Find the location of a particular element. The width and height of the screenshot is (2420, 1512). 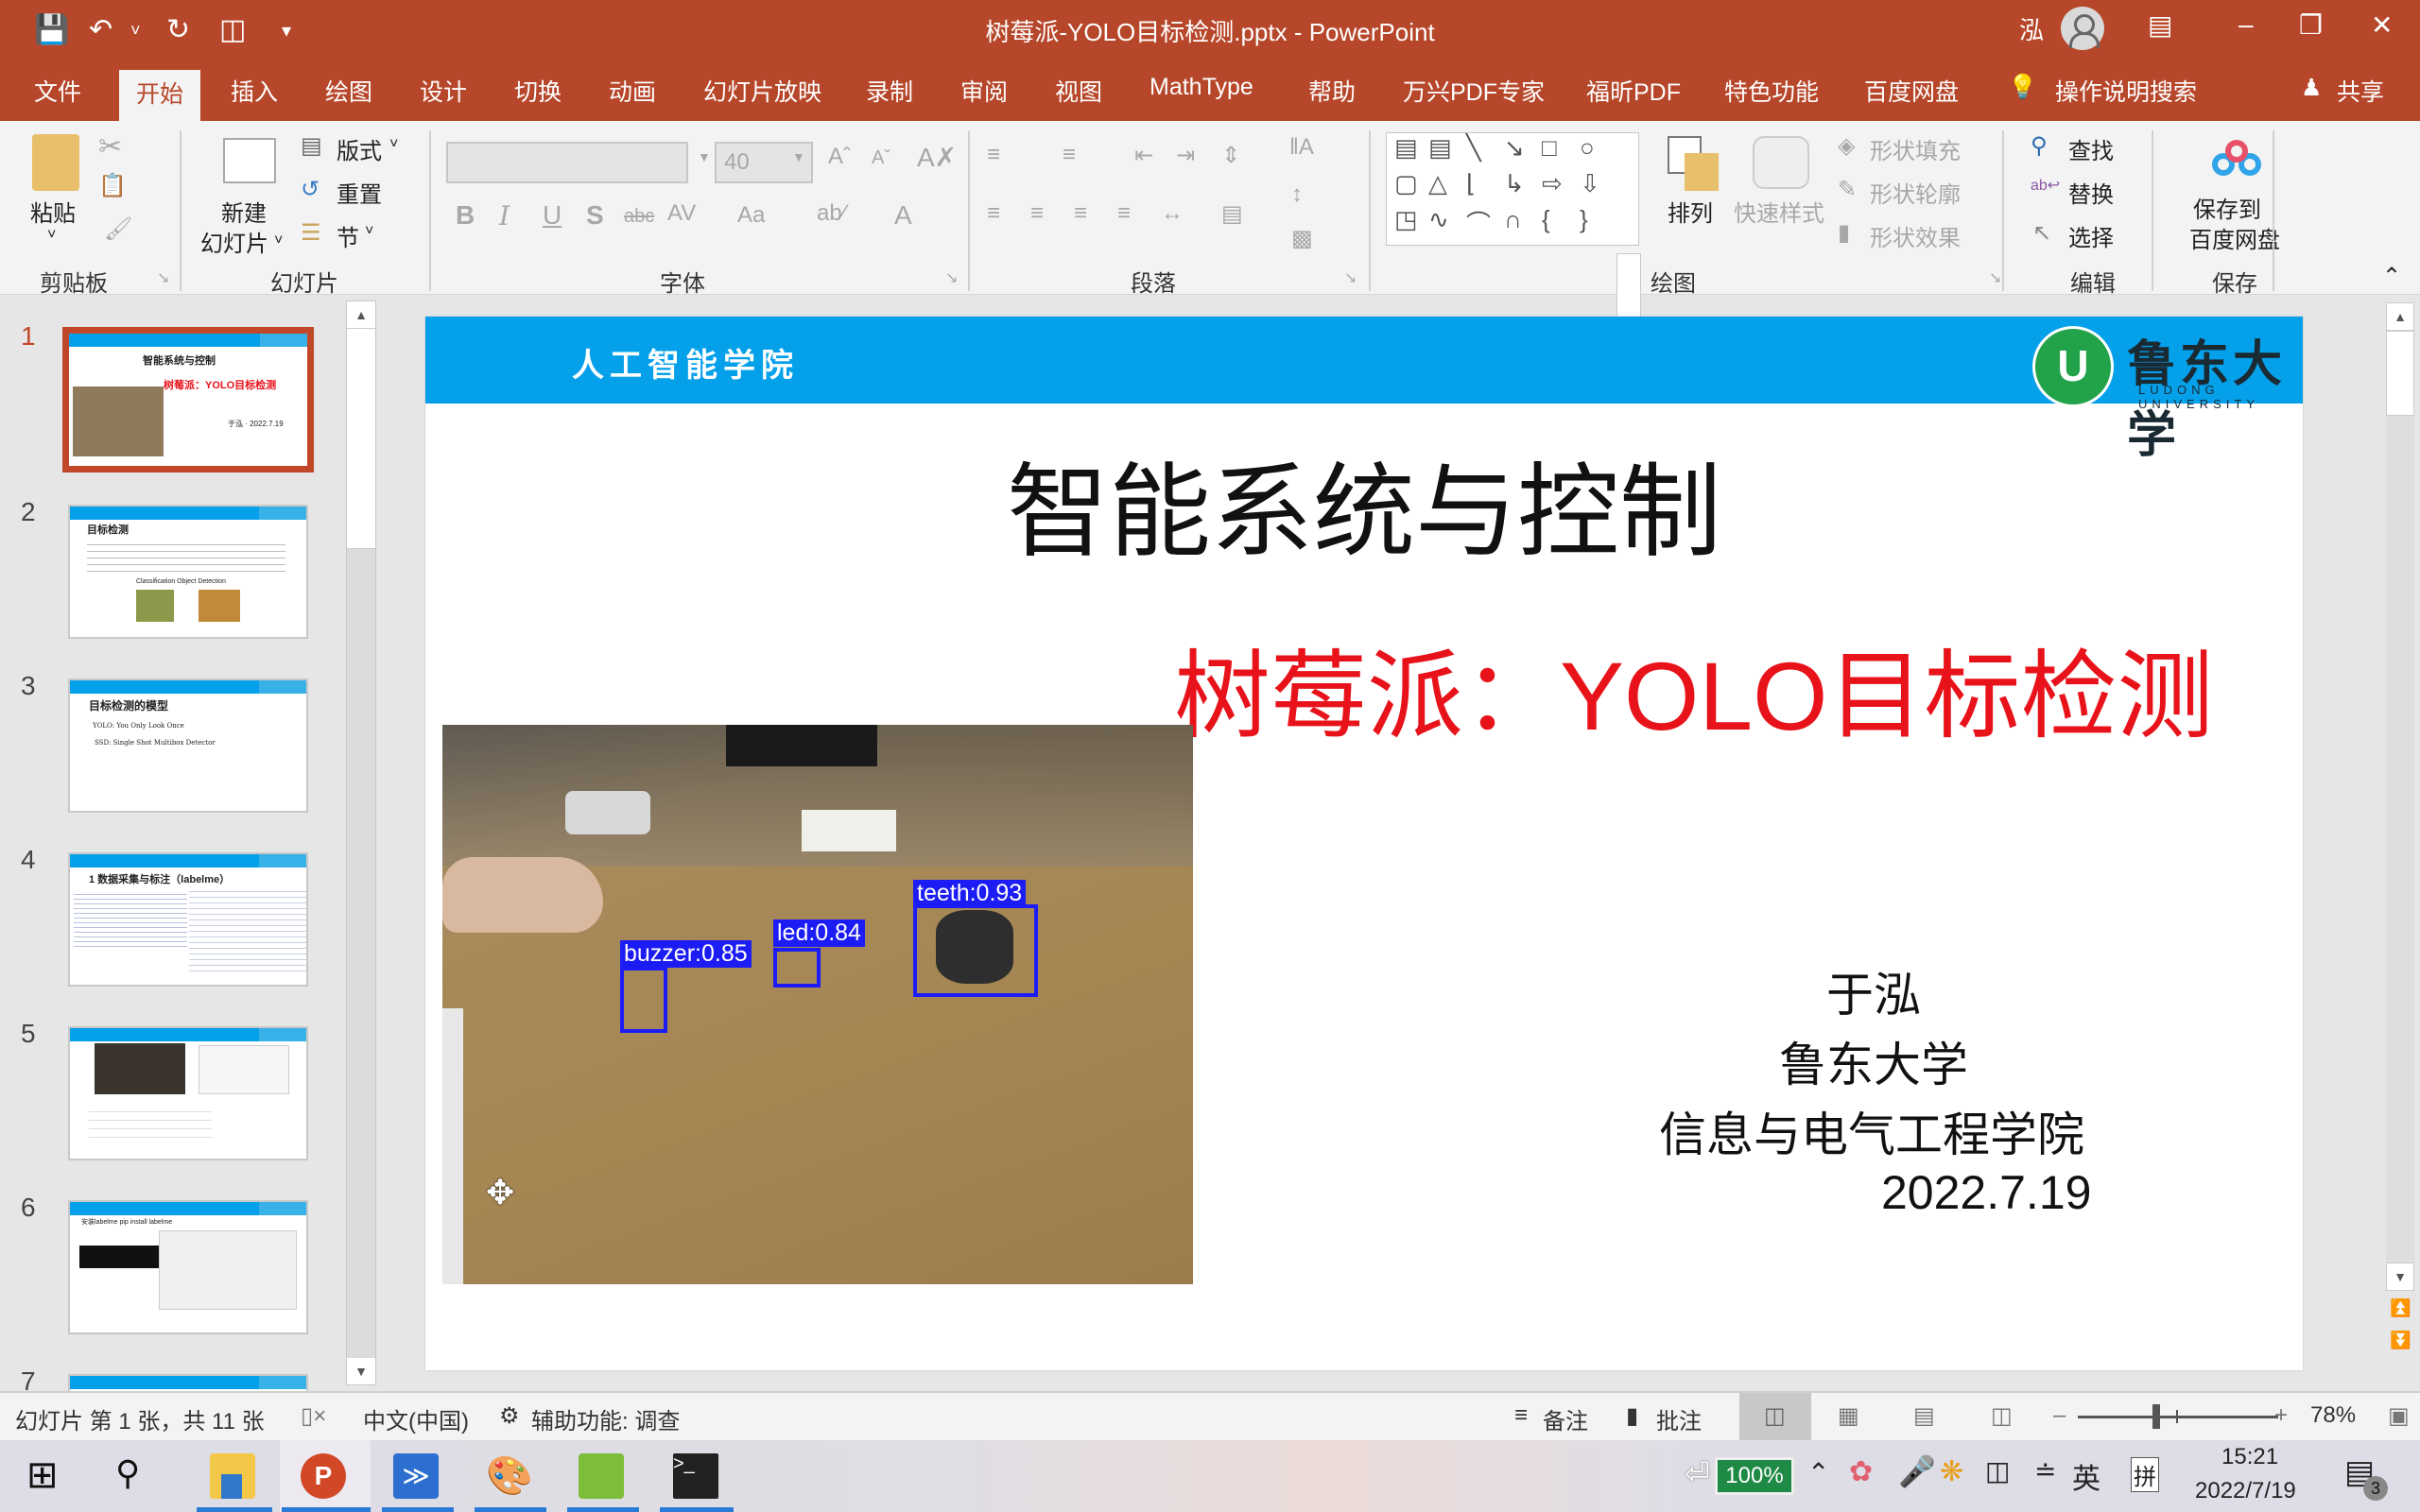

author-school: 信息与电气工程学院 is located at coordinates (1872, 1131).